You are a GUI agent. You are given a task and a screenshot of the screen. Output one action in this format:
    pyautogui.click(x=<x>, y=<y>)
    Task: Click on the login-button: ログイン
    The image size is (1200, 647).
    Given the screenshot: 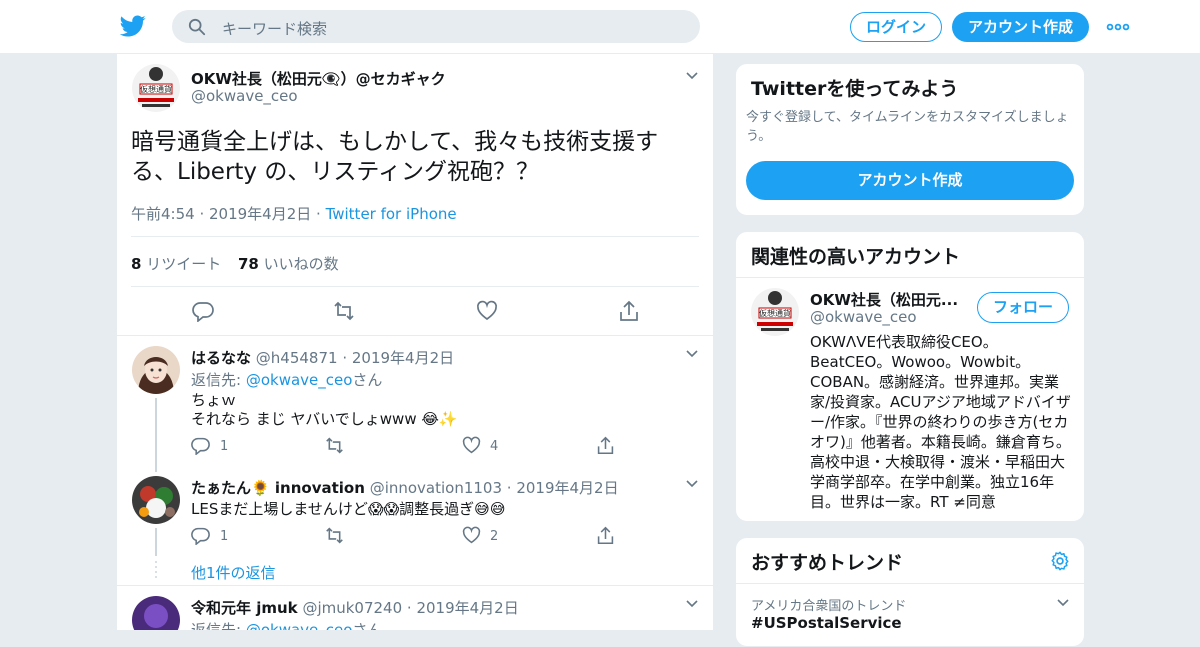 What is the action you would take?
    pyautogui.click(x=896, y=27)
    